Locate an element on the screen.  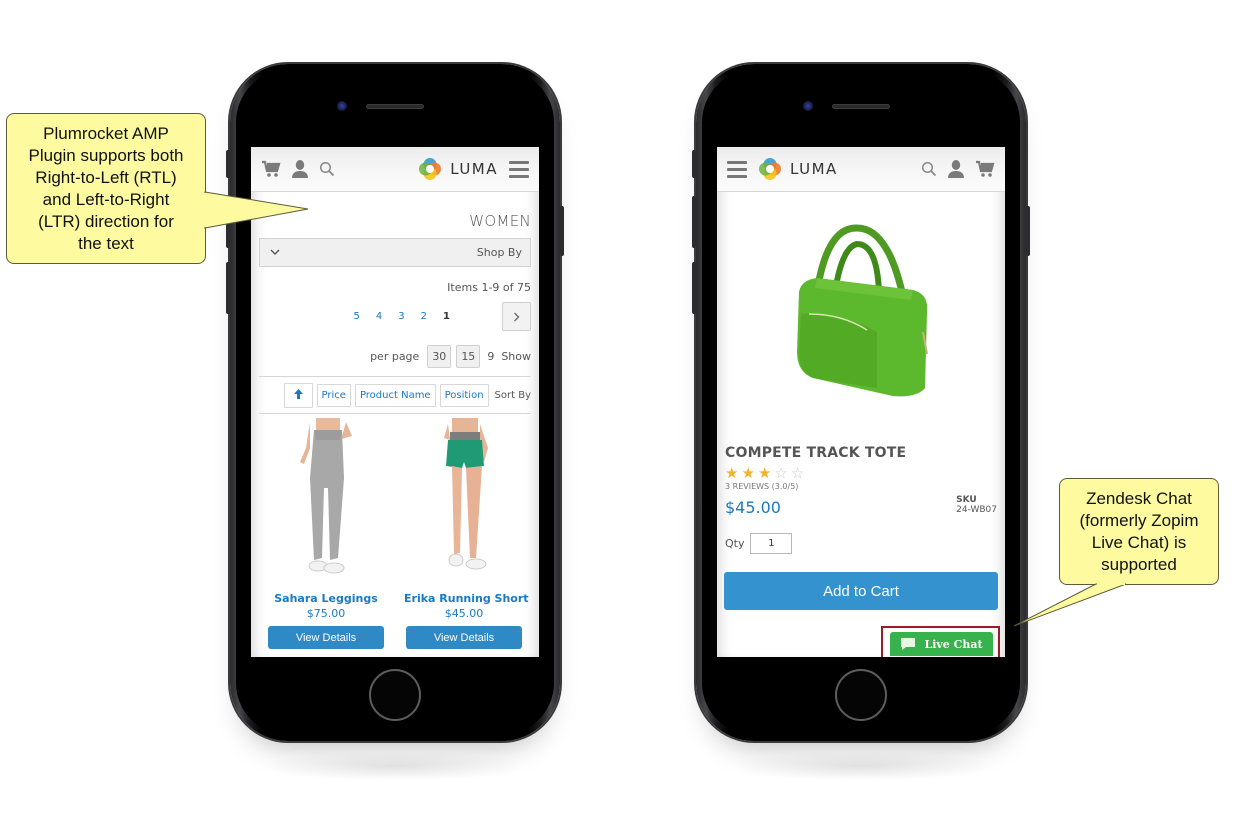
chevron-down-icon is located at coordinates (275, 252).